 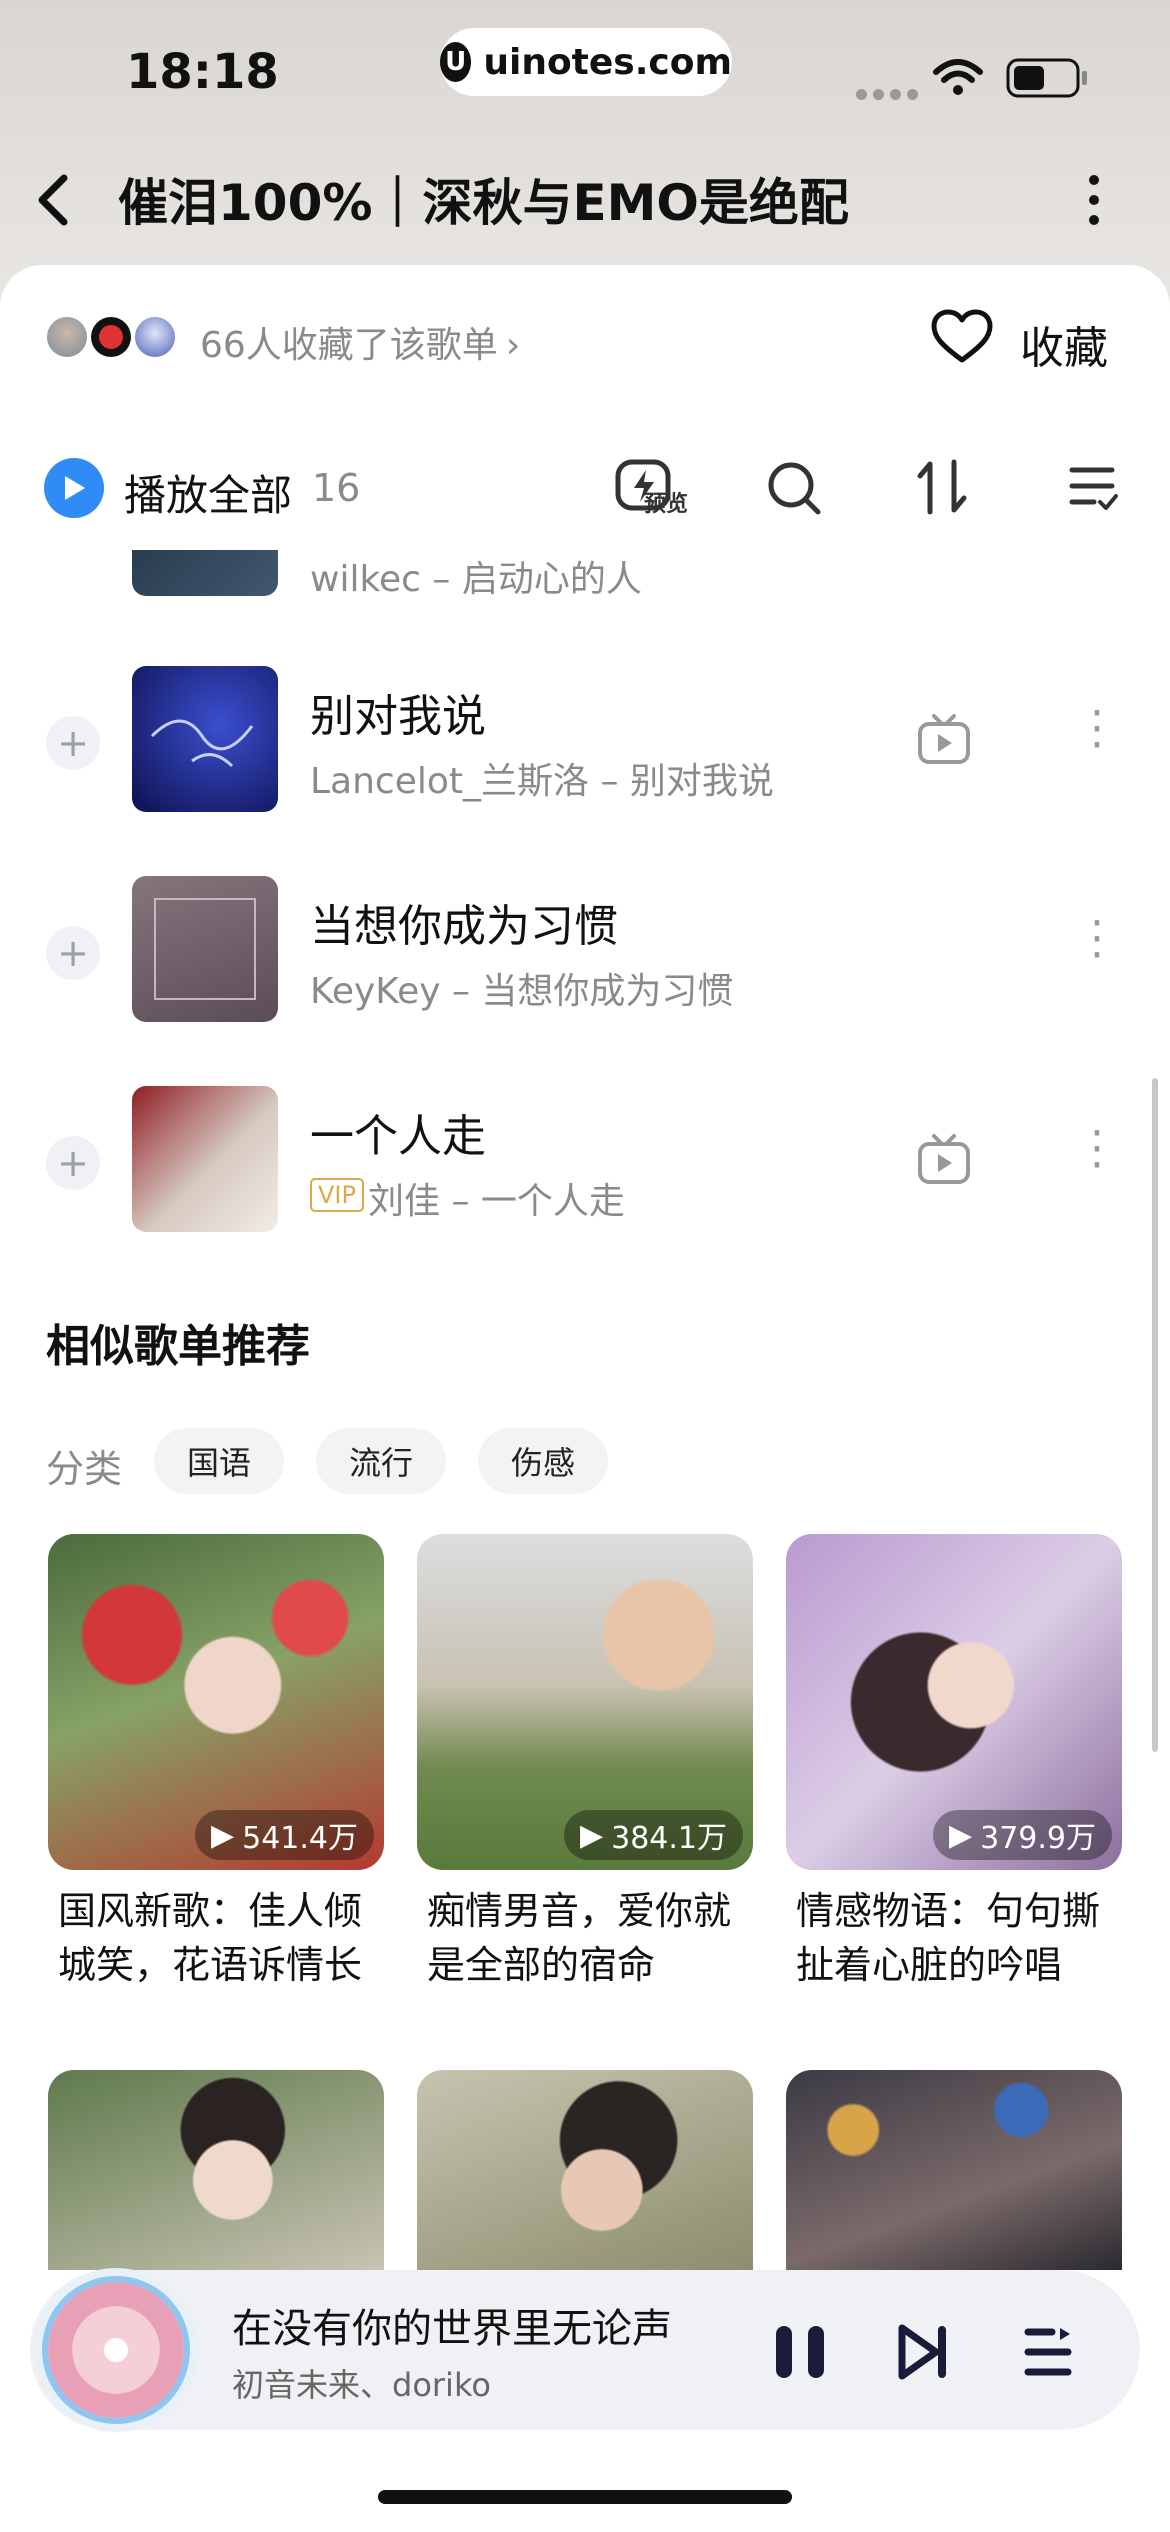 I want to click on heart-icon, so click(x=962, y=337).